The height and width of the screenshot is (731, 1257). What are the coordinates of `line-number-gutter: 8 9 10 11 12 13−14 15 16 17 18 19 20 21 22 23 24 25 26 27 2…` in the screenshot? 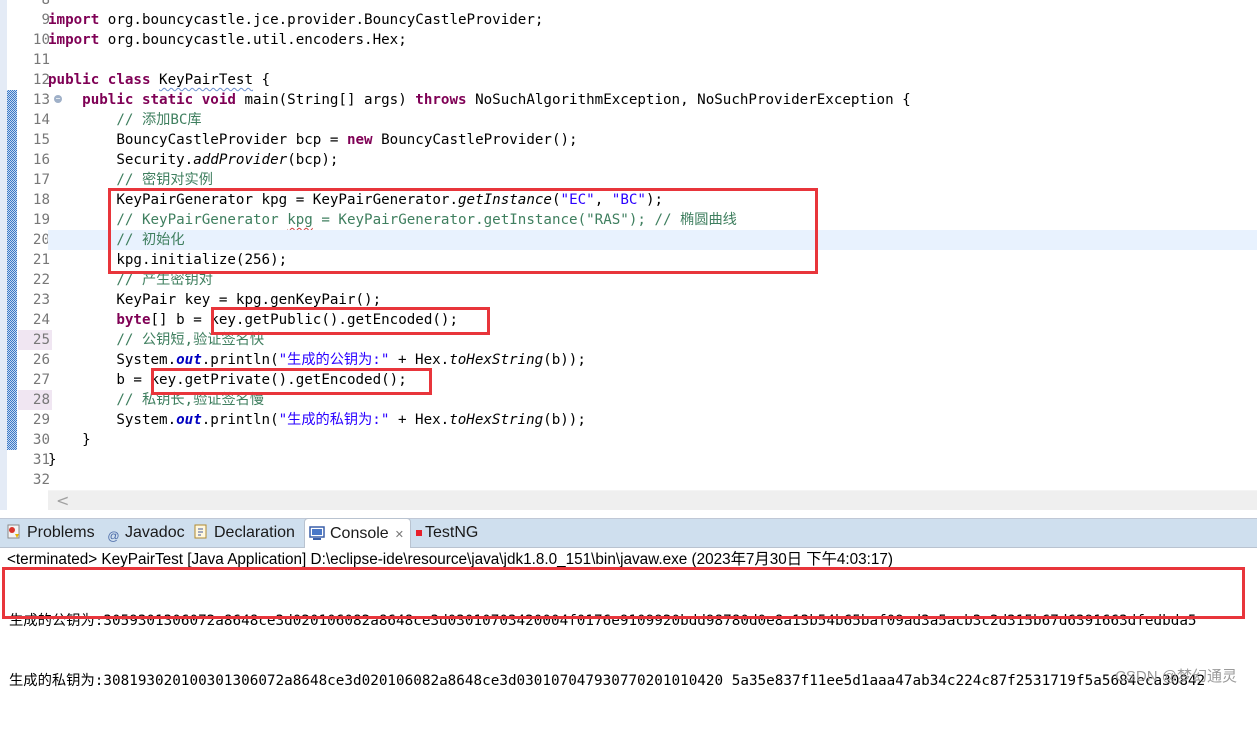 It's located at (34, 245).